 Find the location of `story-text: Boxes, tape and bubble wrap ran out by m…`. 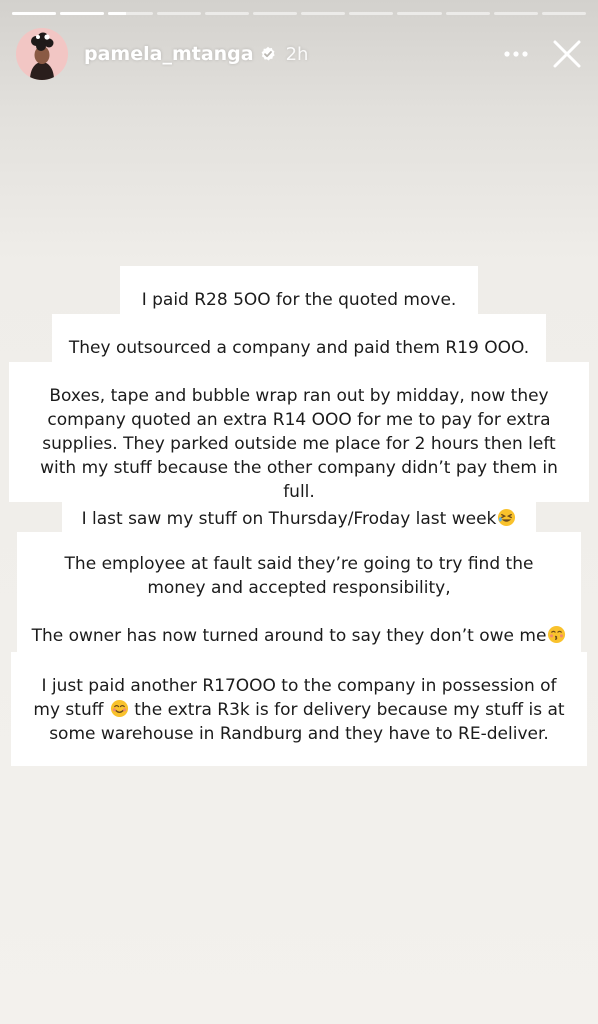

story-text: Boxes, tape and bubble wrap ran out by m… is located at coordinates (299, 444).